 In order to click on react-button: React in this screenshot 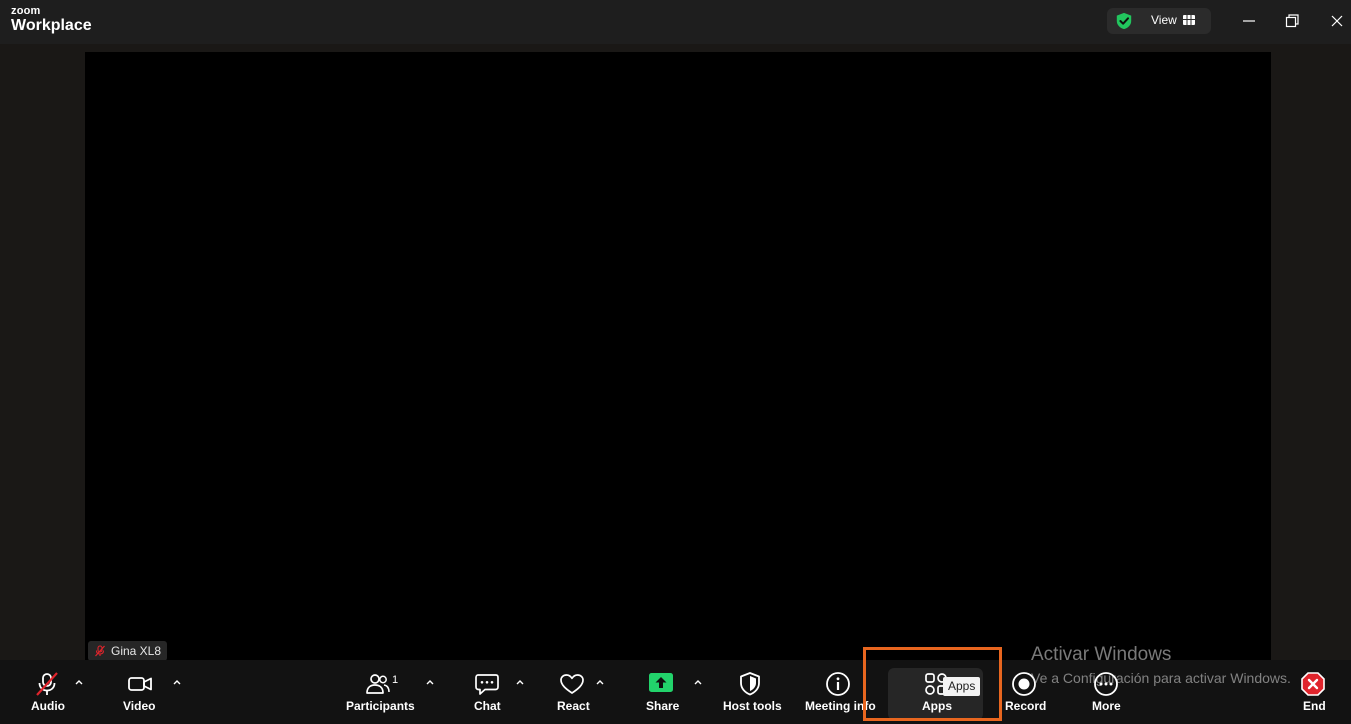, I will do `click(572, 692)`.